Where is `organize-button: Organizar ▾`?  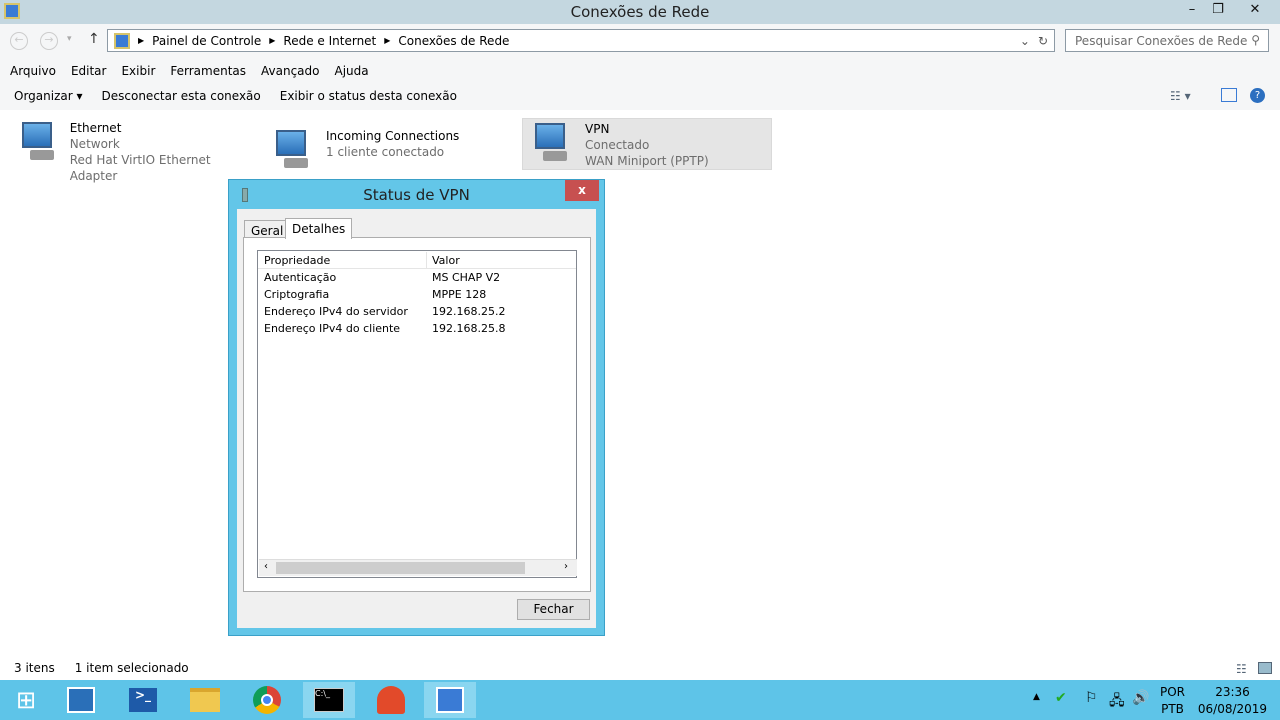
organize-button: Organizar ▾ is located at coordinates (48, 97).